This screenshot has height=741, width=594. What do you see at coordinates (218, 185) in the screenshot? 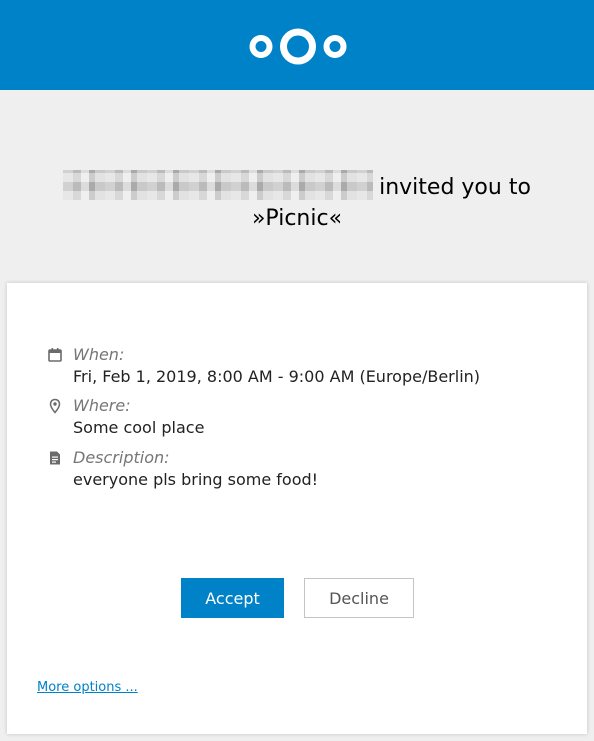
I see `redacted-inviter-name` at bounding box center [218, 185].